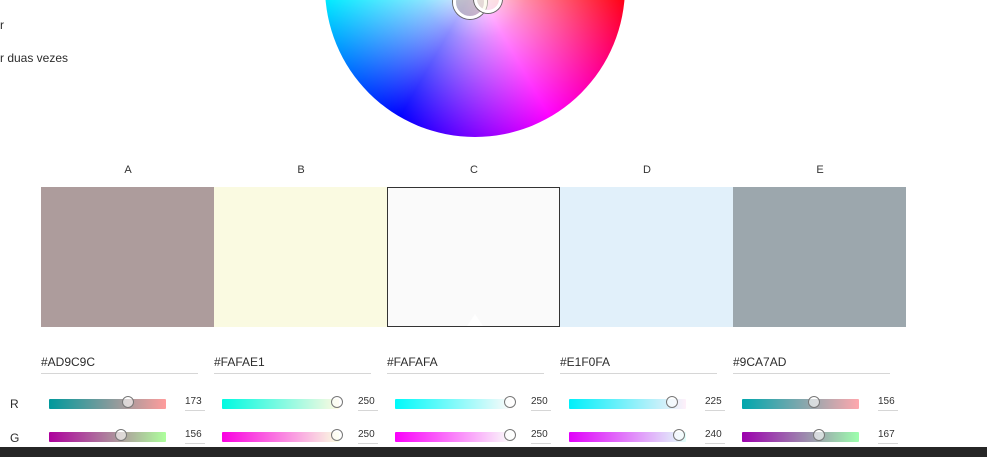  I want to click on green-slider-c, so click(455, 435).